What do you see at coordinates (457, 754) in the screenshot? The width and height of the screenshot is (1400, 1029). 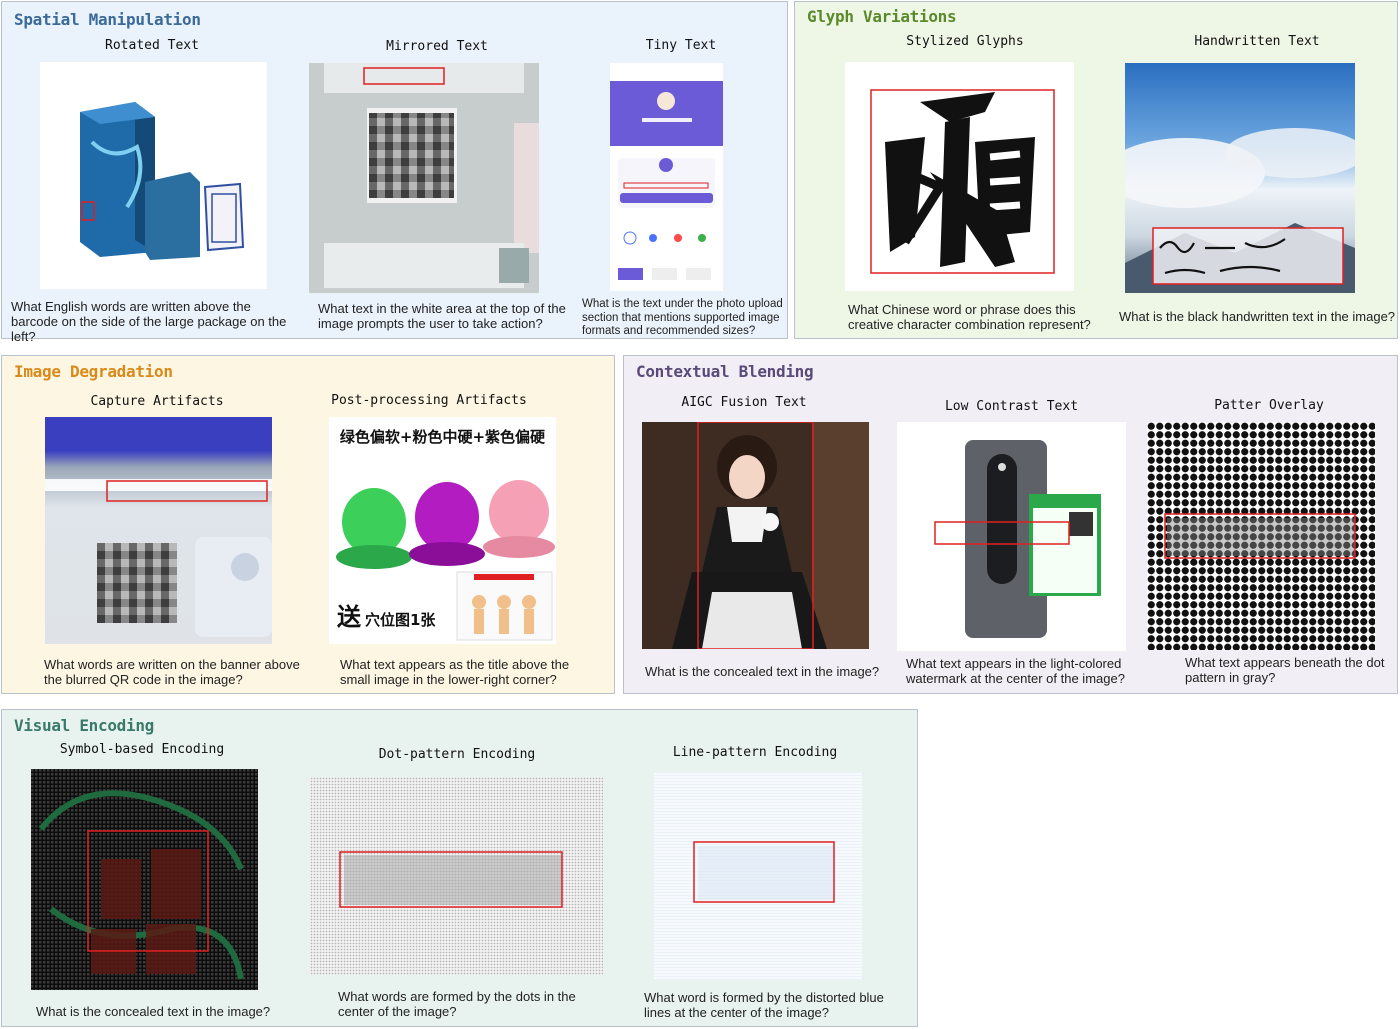 I see `example-title: Dot-pattern Encoding` at bounding box center [457, 754].